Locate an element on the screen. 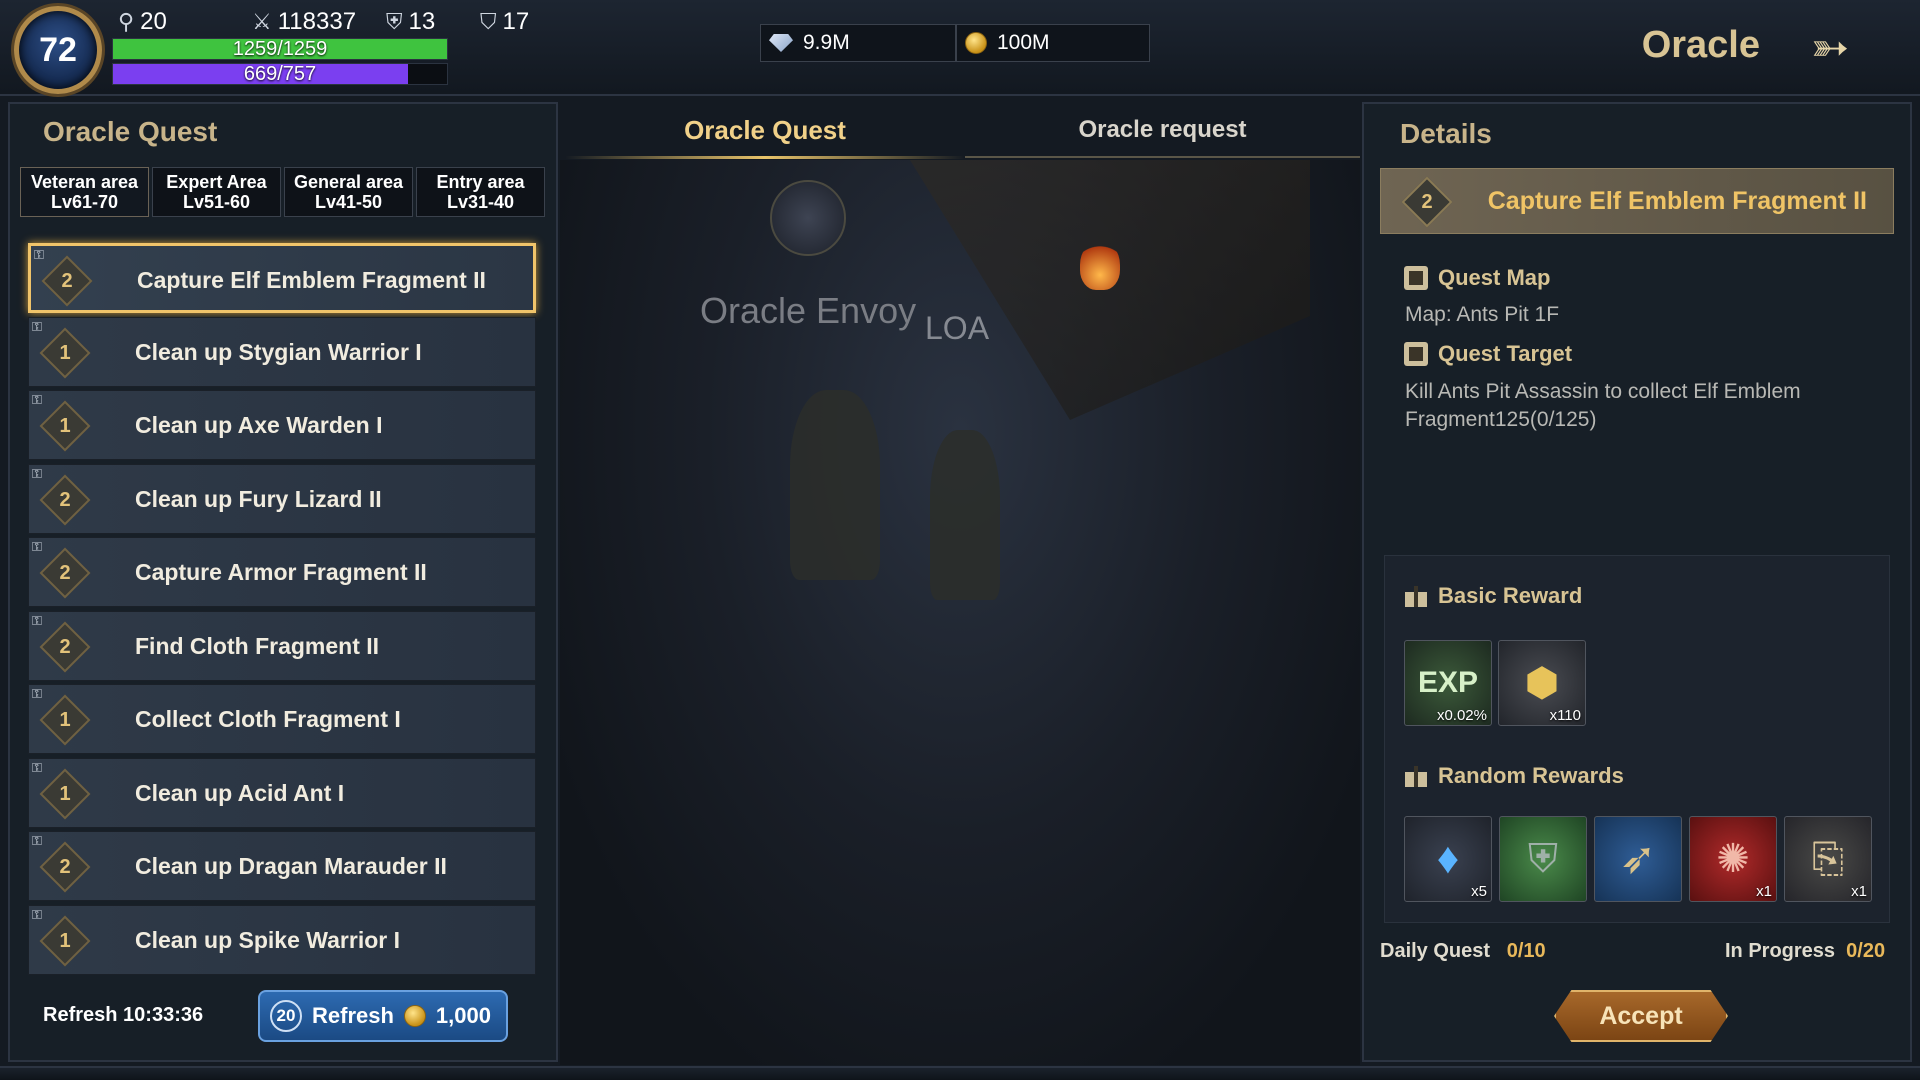 Image resolution: width=1920 pixels, height=1080 pixels. tab-label: General area is located at coordinates (348, 182).